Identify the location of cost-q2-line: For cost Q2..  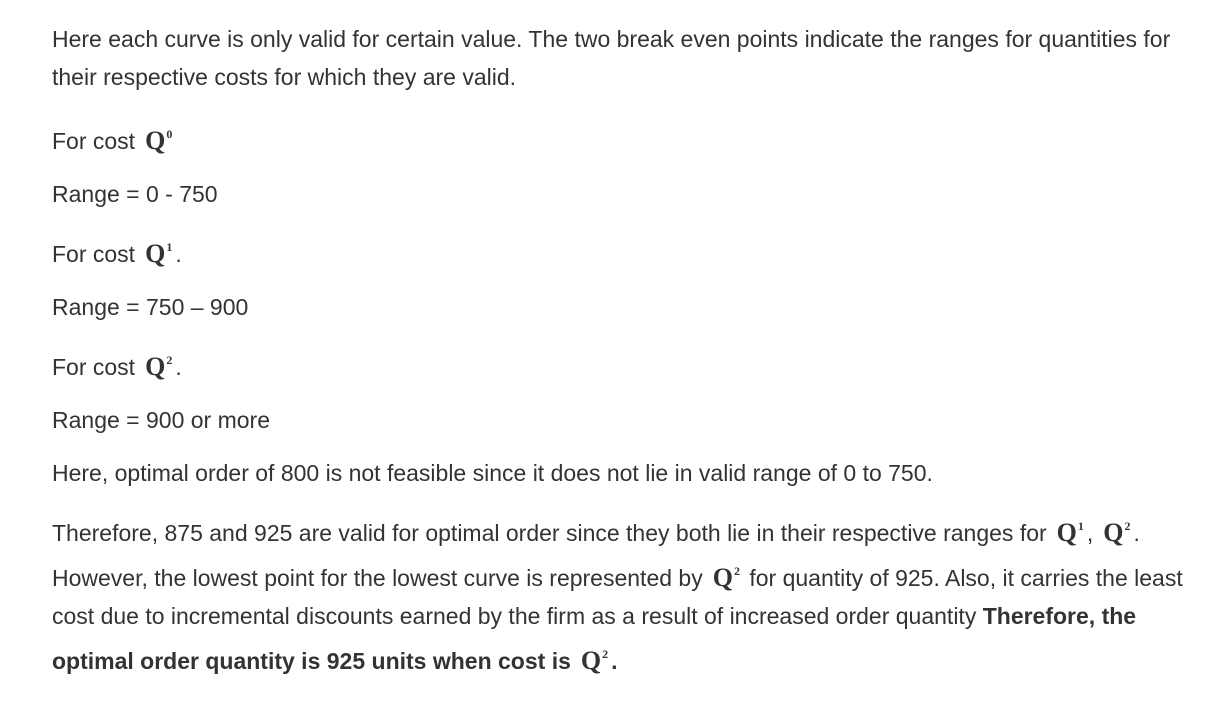
(117, 366).